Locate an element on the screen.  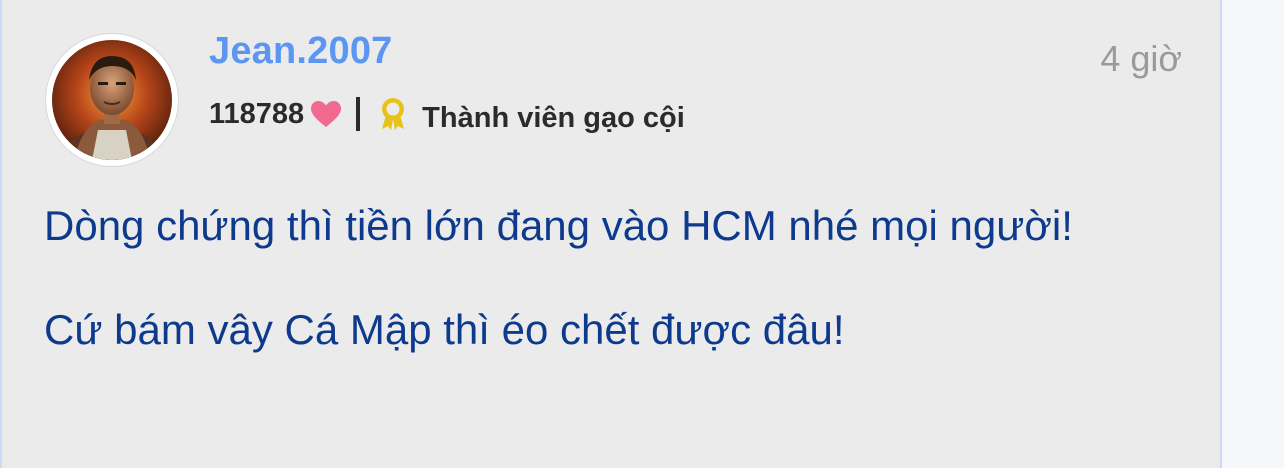
author-name: Jean.2007 is located at coordinates (301, 51).